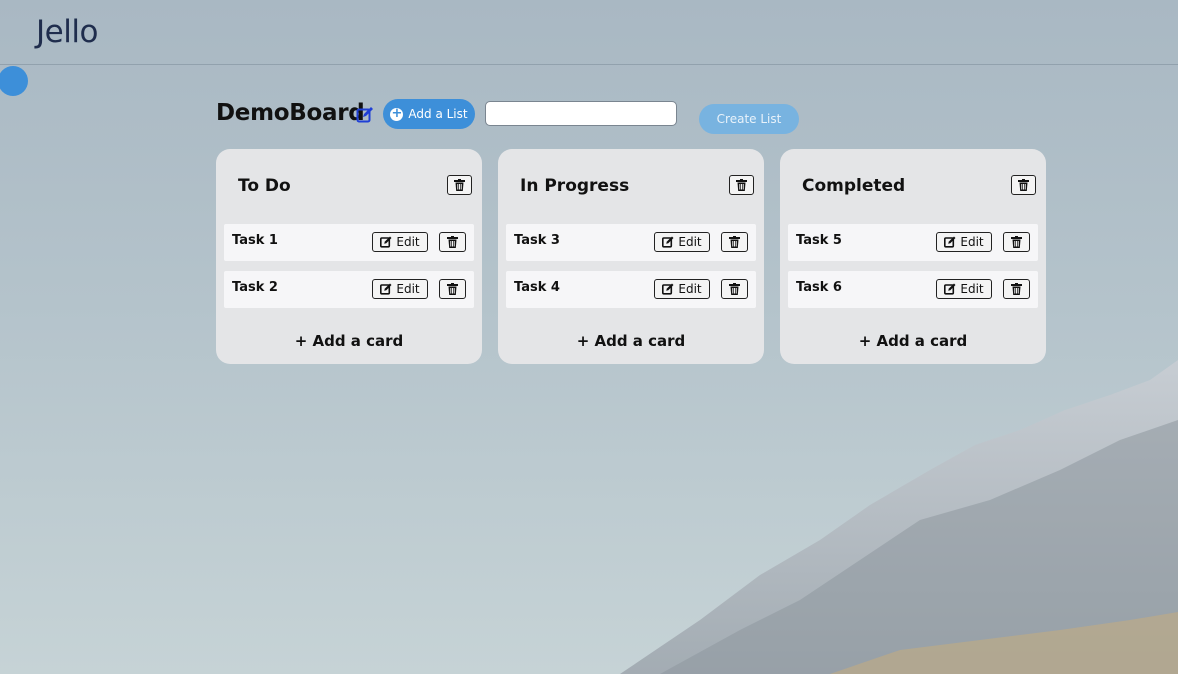  Describe the element at coordinates (349, 242) in the screenshot. I see `card: Task 1 Edit` at that location.